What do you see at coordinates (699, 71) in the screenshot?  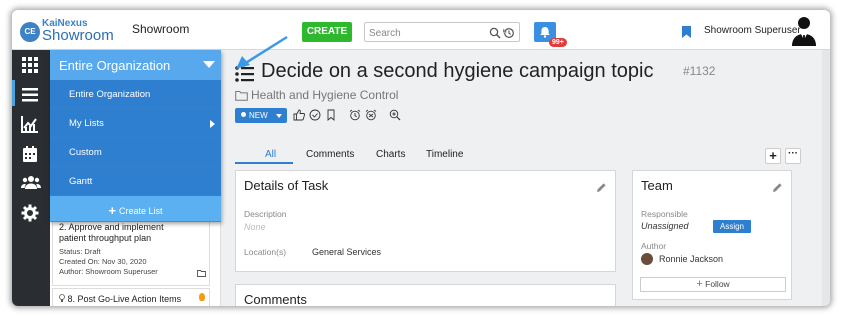 I see `task-number: #1132` at bounding box center [699, 71].